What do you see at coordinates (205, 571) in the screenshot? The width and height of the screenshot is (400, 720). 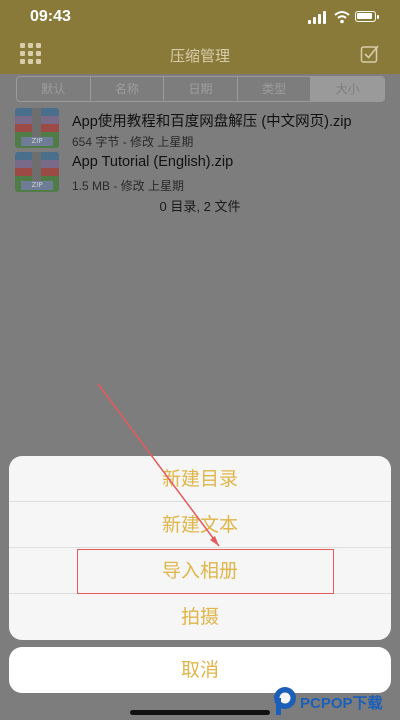 I see `annotation-highlight-box` at bounding box center [205, 571].